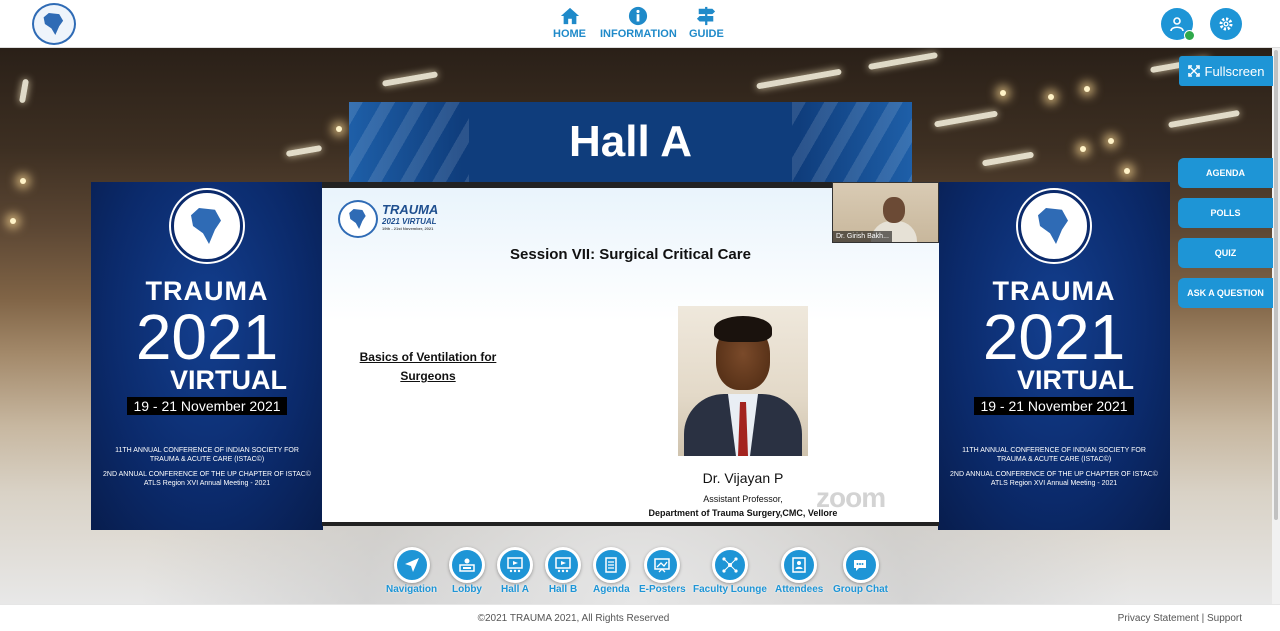  I want to click on fullscreen-label: Fullscreen, so click(1234, 71).